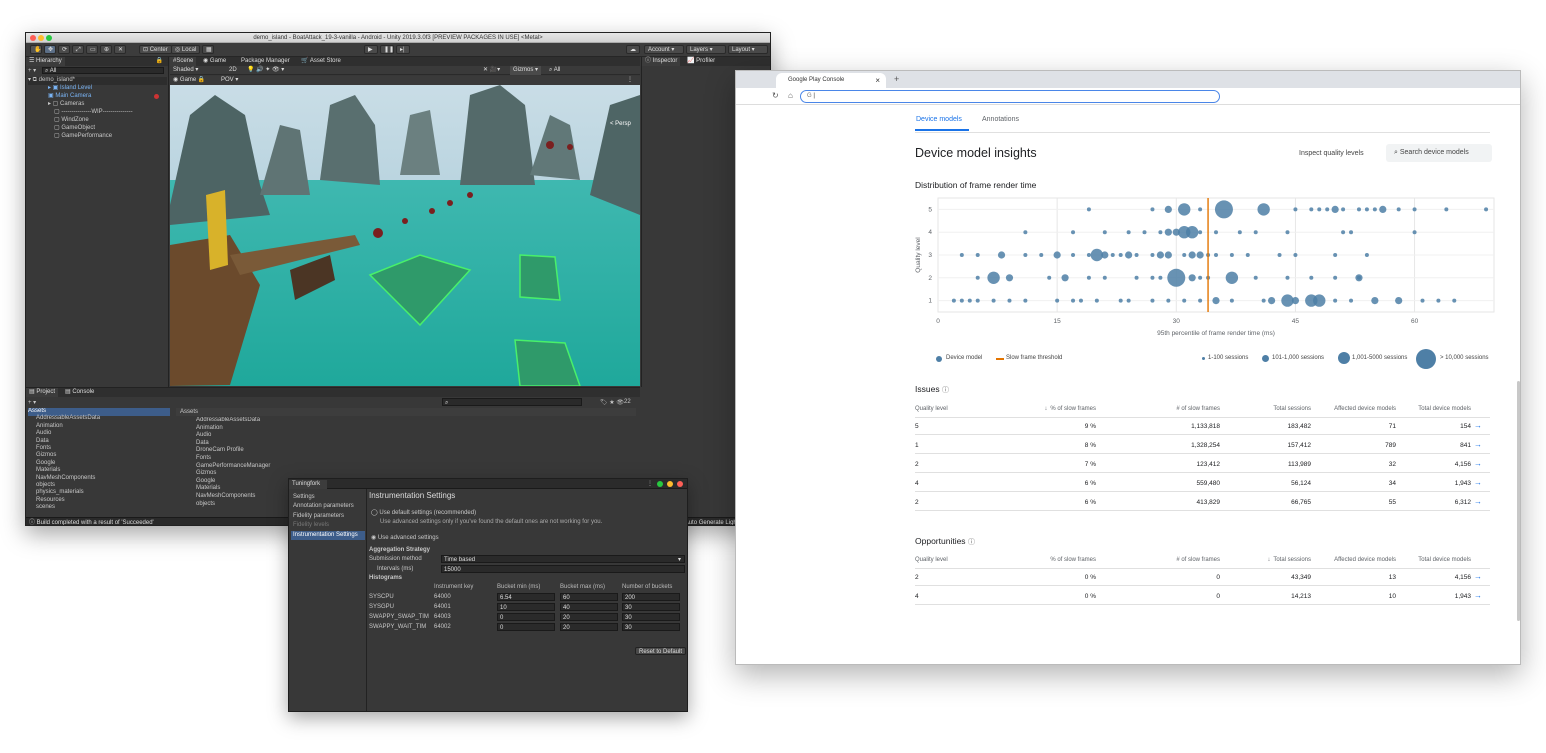 The image size is (1546, 753). What do you see at coordinates (563, 569) in the screenshot?
I see `intervals-input: 15000` at bounding box center [563, 569].